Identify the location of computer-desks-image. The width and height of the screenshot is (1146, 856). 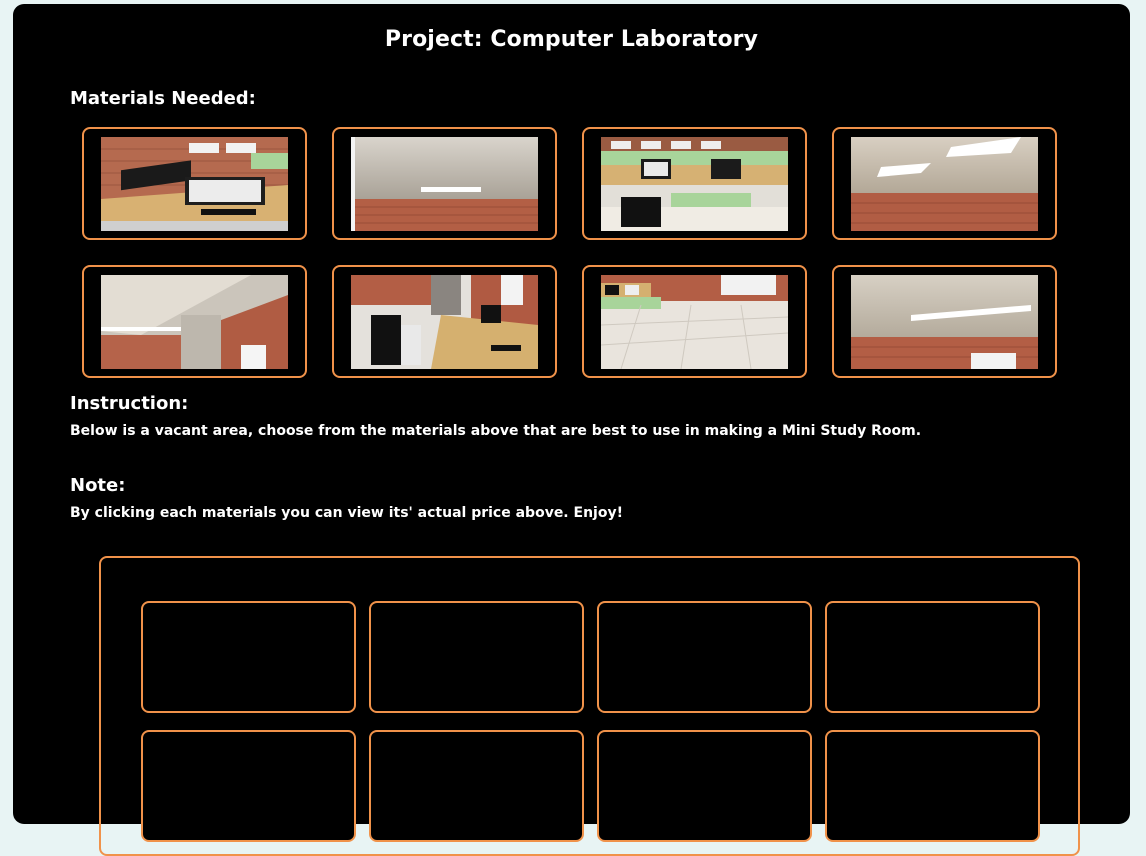
(194, 183).